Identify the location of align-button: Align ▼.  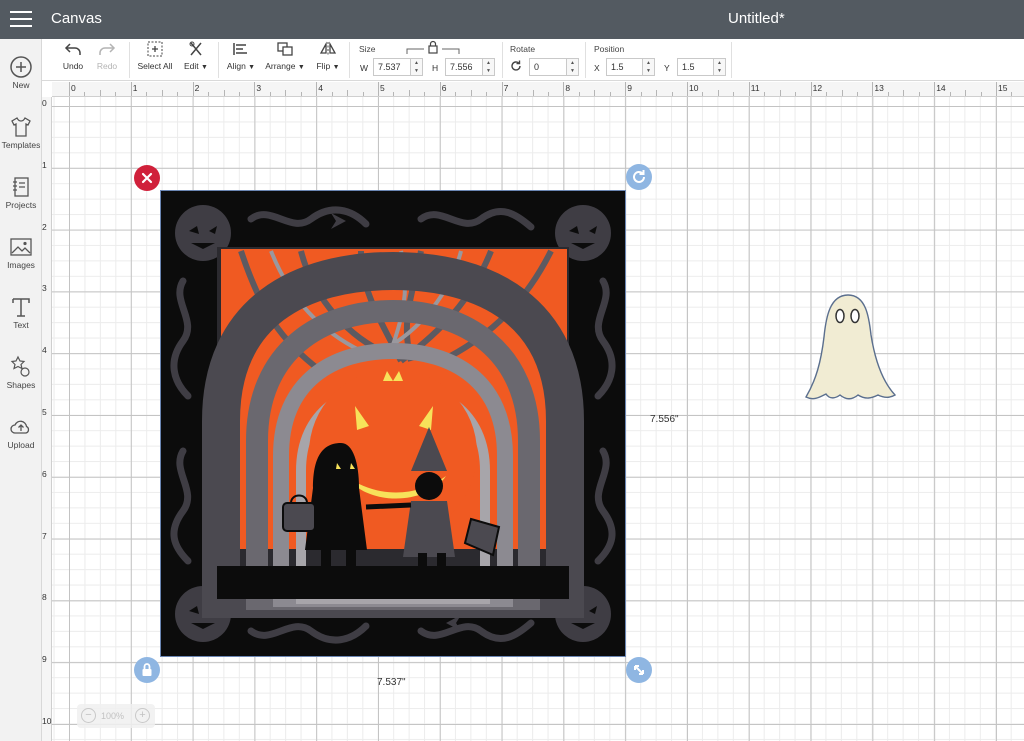
(241, 56).